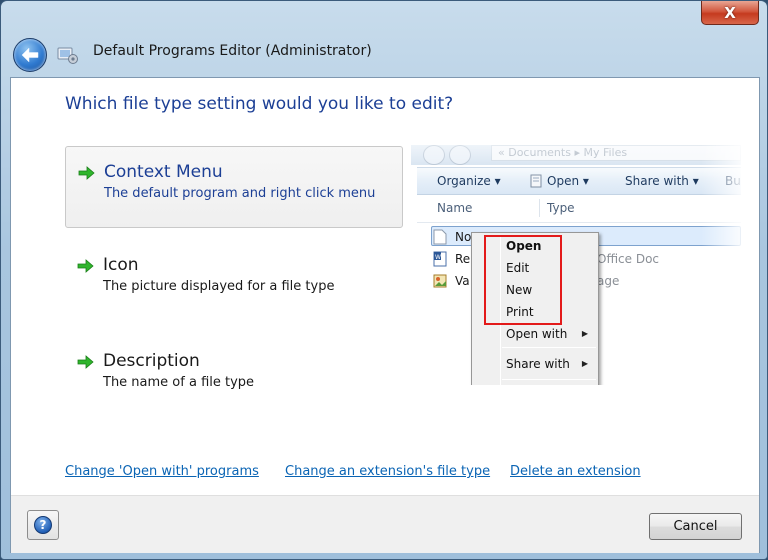 The height and width of the screenshot is (560, 768). What do you see at coordinates (434, 155) in the screenshot?
I see `preview-back-icon` at bounding box center [434, 155].